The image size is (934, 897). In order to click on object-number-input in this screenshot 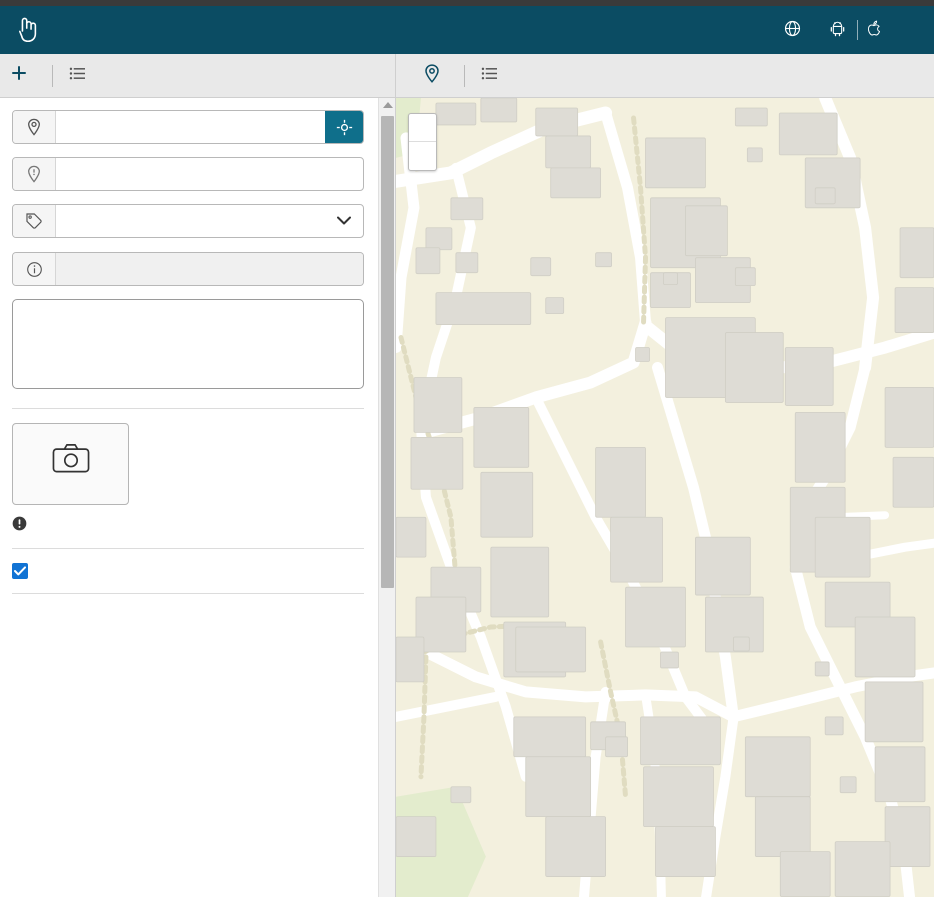, I will do `click(209, 269)`.